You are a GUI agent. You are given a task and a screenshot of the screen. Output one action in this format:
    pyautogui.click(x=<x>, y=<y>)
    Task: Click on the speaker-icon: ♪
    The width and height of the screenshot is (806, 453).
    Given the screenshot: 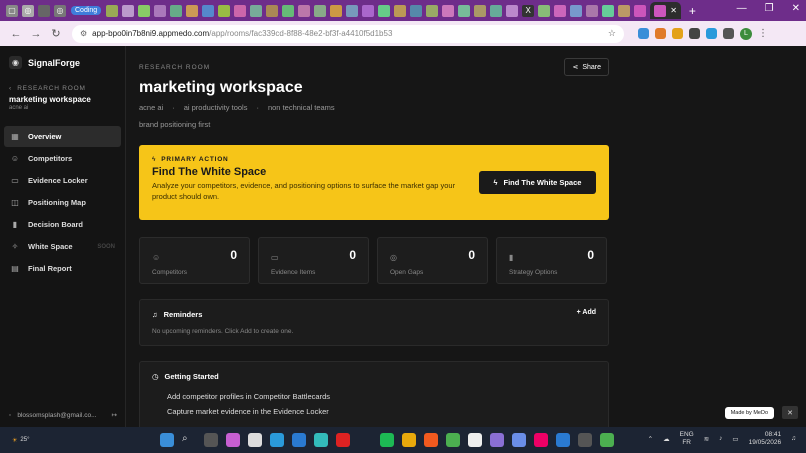 What is the action you would take?
    pyautogui.click(x=720, y=438)
    